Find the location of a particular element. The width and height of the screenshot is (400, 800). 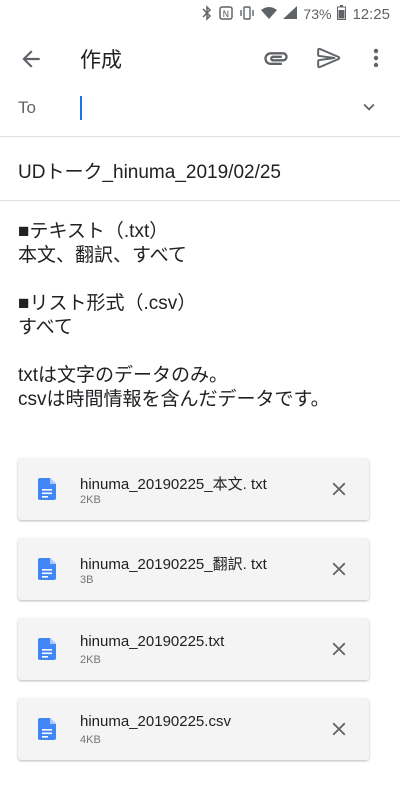

battery-percent: 73% is located at coordinates (317, 14).